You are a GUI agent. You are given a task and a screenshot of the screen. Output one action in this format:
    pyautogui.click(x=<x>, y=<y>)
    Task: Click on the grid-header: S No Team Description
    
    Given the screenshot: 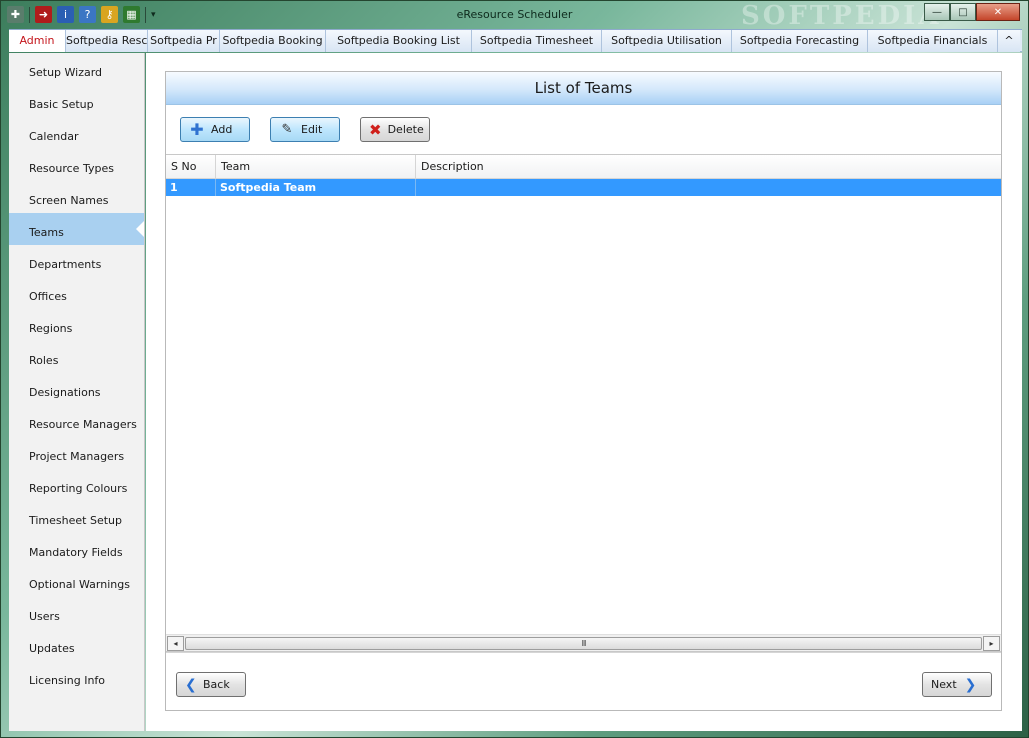 What is the action you would take?
    pyautogui.click(x=583, y=167)
    